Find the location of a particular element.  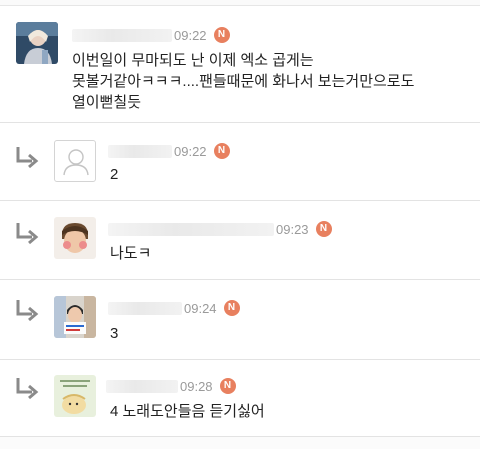

comment-meta: 09:23 N is located at coordinates (220, 229).